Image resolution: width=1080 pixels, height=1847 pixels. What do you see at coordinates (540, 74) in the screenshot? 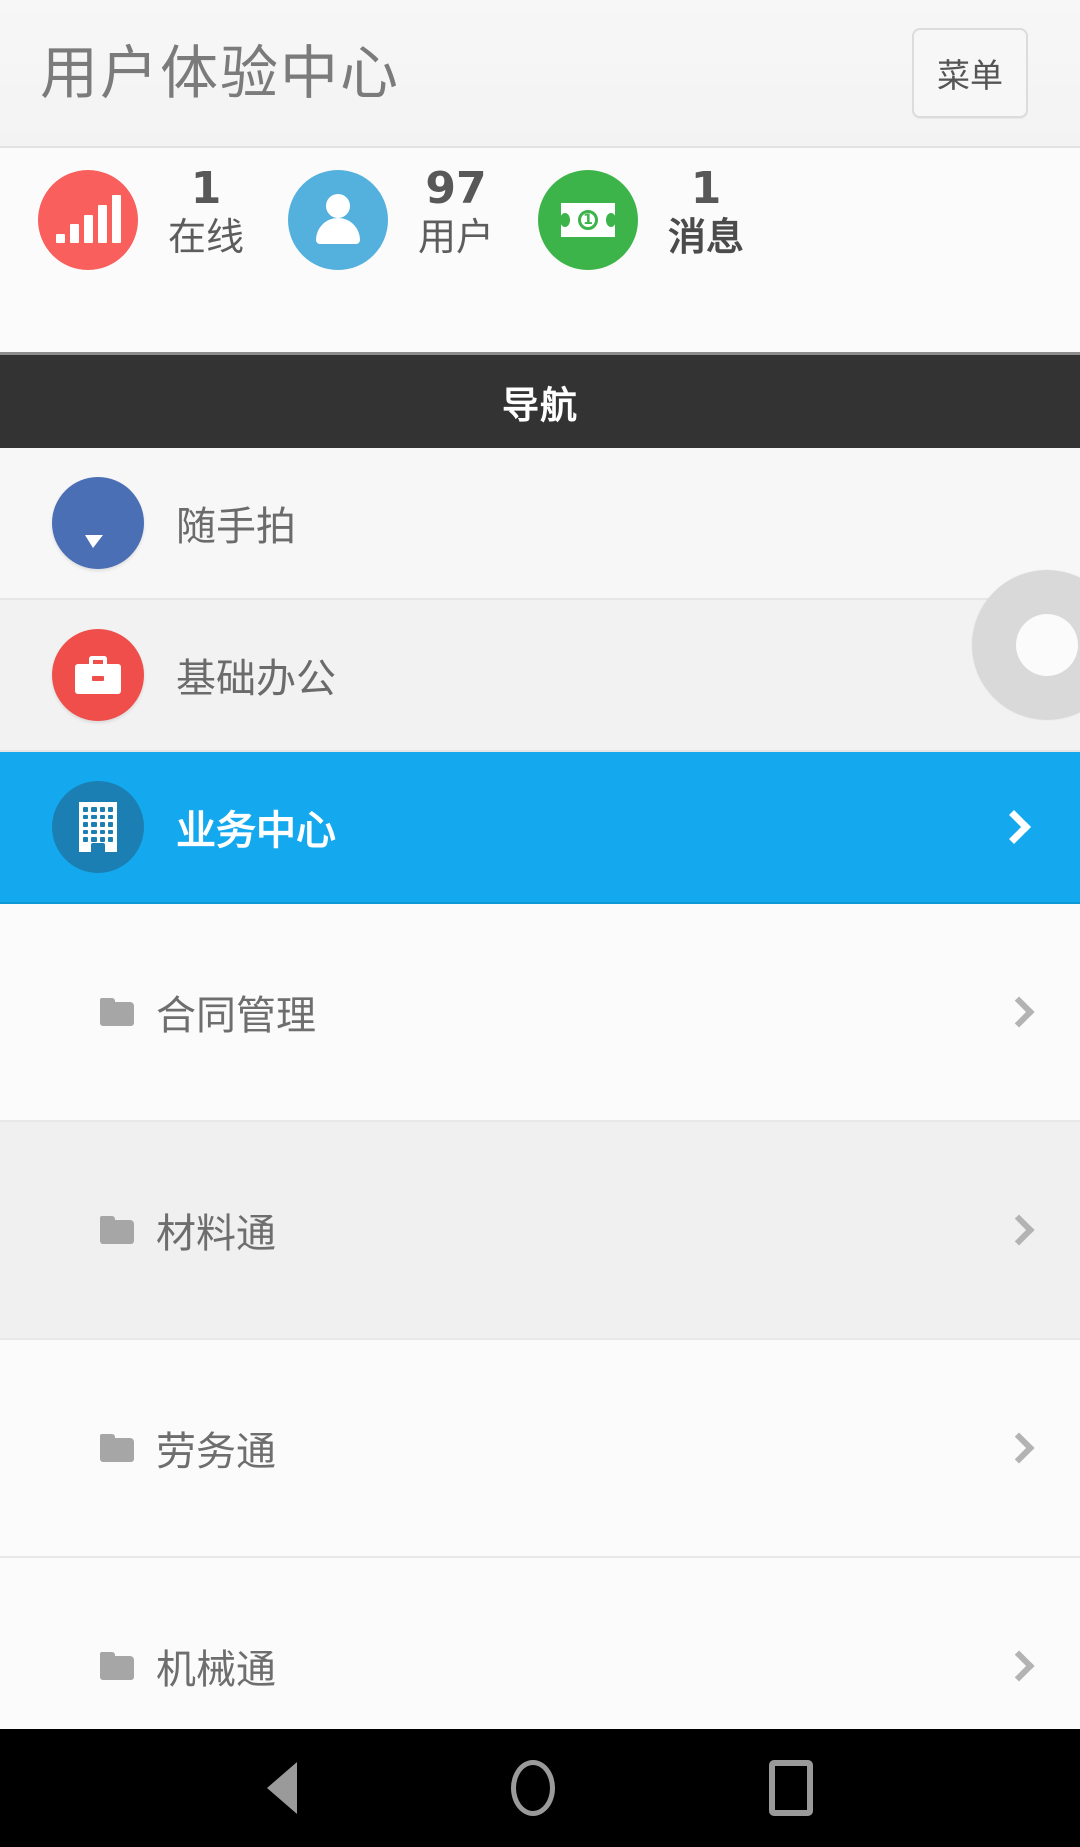
I see `title-bar: 用户体验中心 菜单` at bounding box center [540, 74].